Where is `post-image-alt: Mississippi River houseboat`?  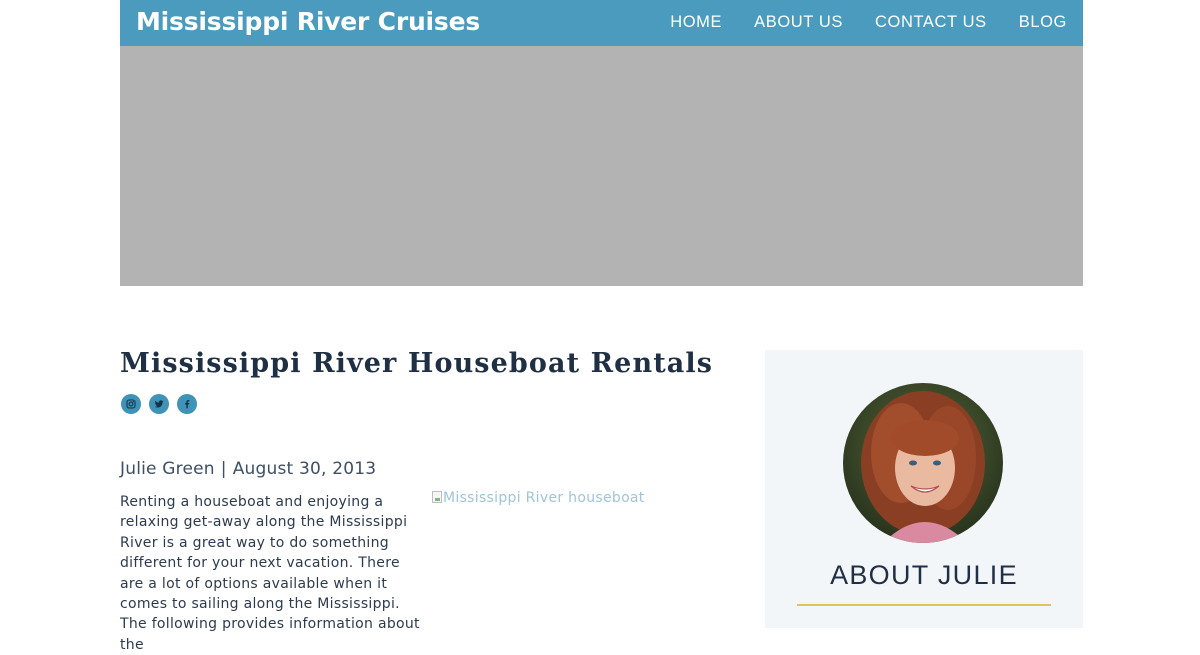
post-image-alt: Mississippi River houseboat is located at coordinates (544, 498).